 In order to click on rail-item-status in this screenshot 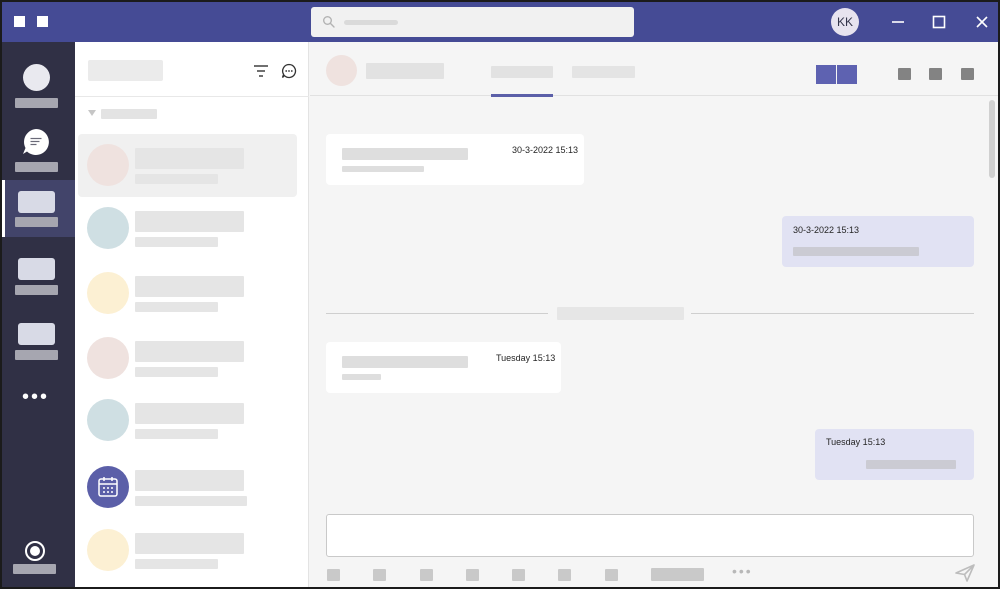, I will do `click(38, 554)`.